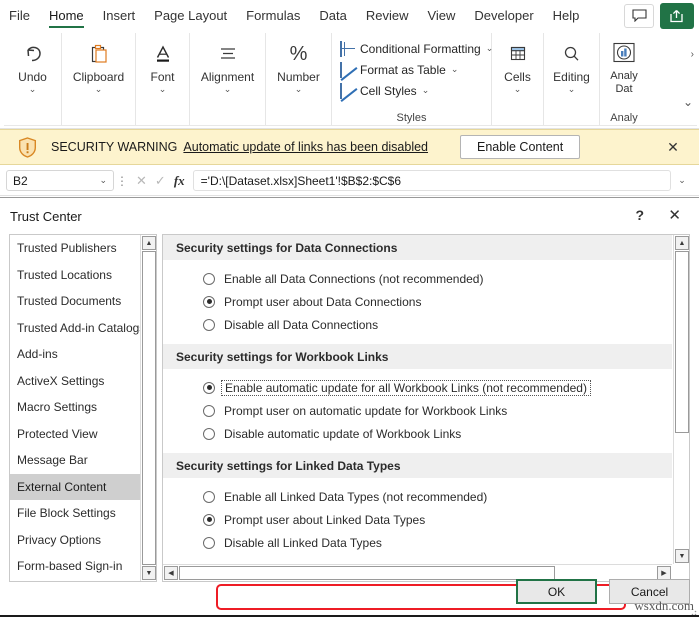 This screenshot has width=699, height=617. Describe the element at coordinates (141, 181) in the screenshot. I see `cancel-x-icon: ✕` at that location.